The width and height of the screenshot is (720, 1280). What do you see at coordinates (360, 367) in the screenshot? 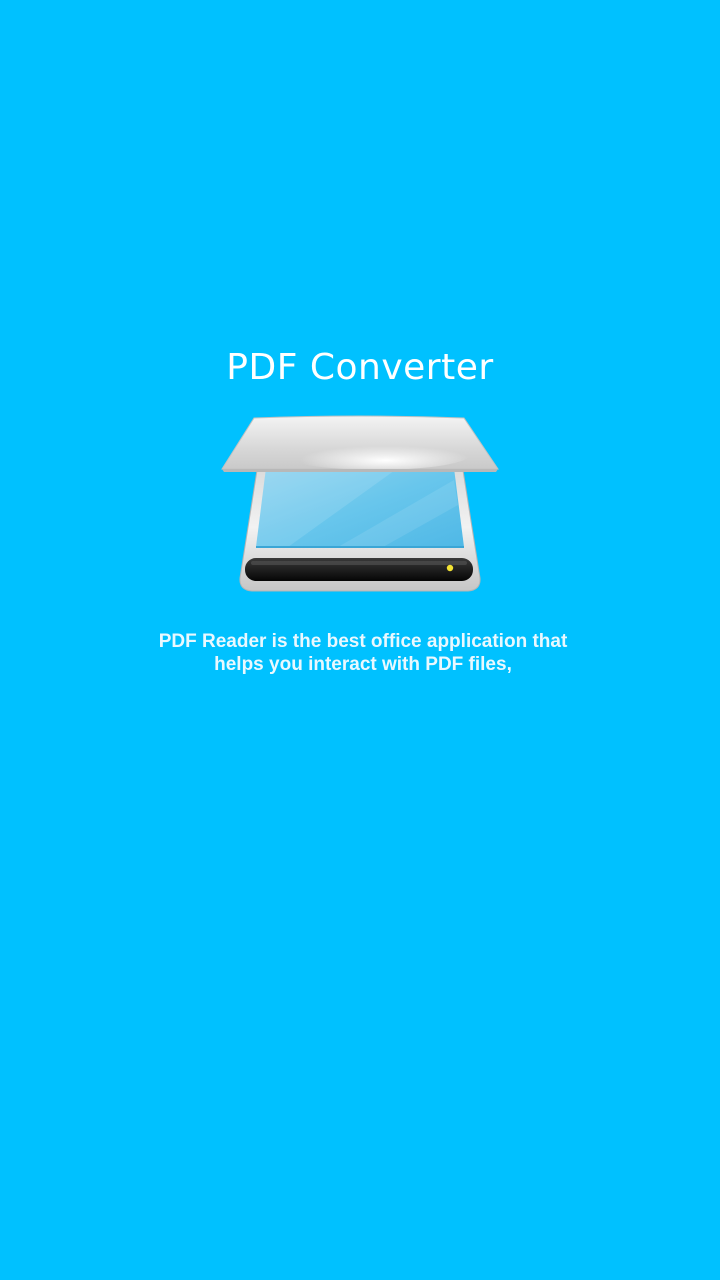
I see `app-title: PDF Converter` at bounding box center [360, 367].